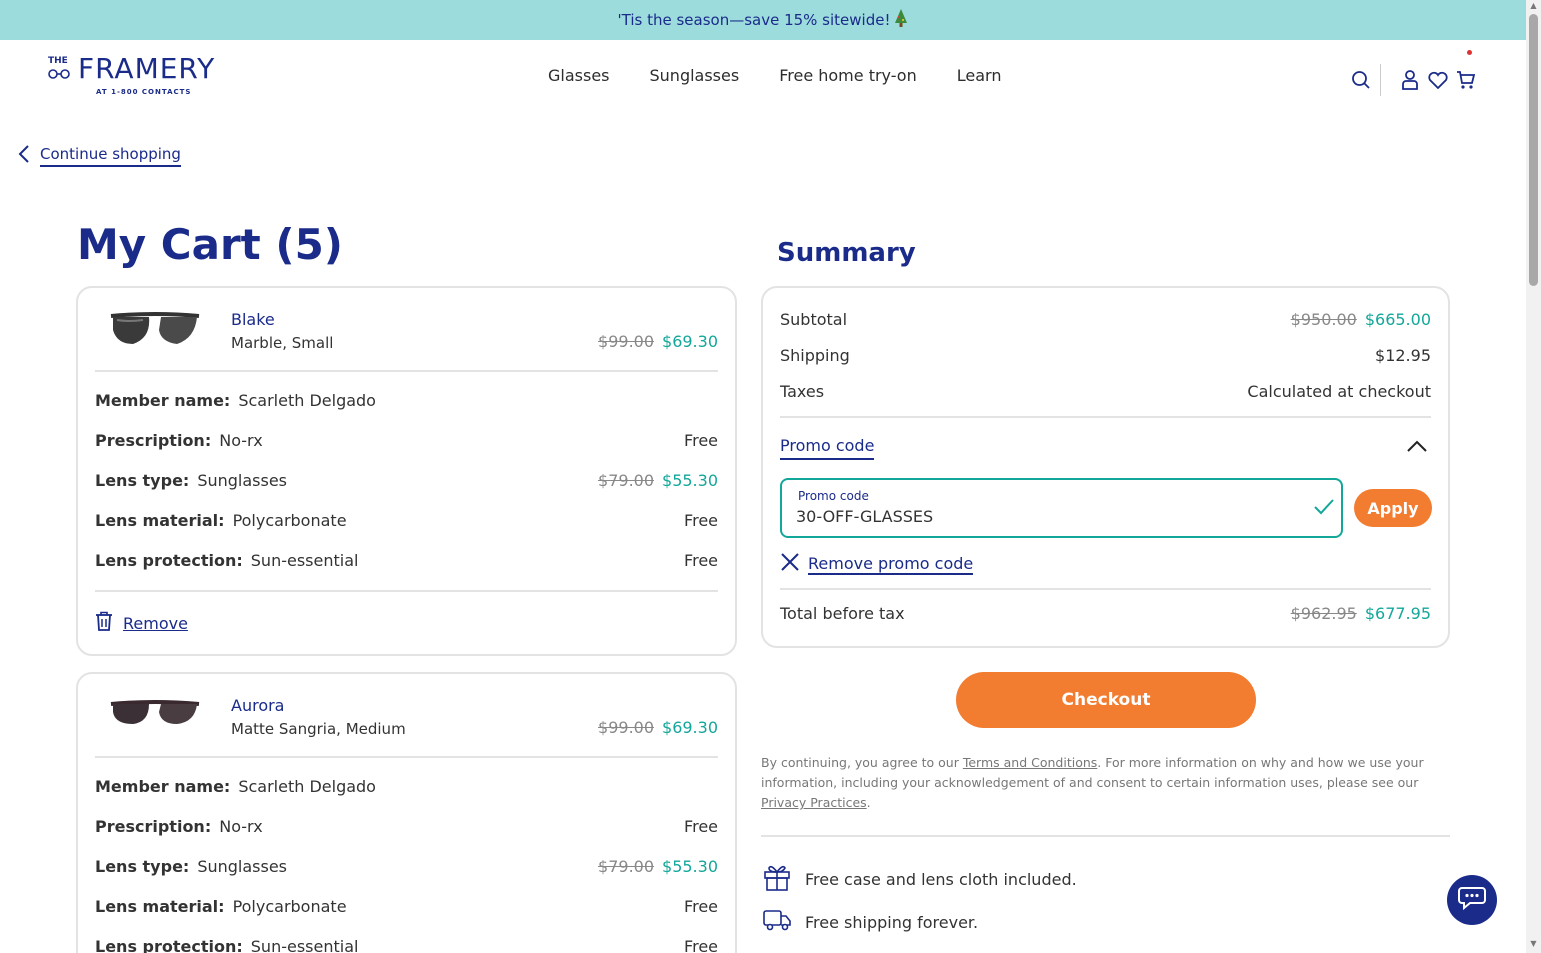 The image size is (1541, 953). What do you see at coordinates (289, 520) in the screenshot?
I see `row-value: Polycarbonate` at bounding box center [289, 520].